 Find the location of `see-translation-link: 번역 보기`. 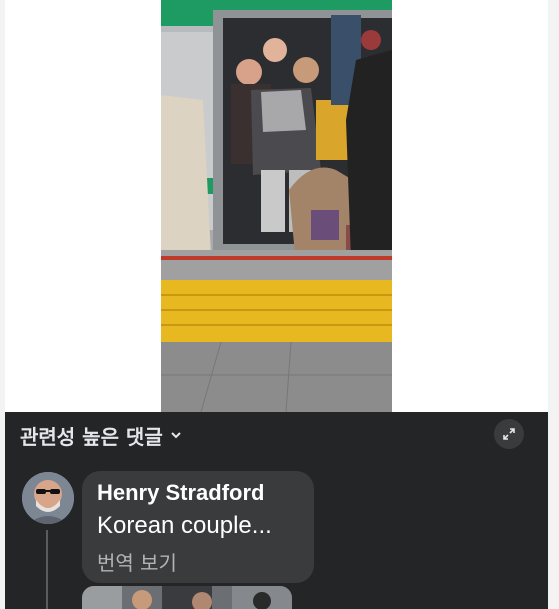

see-translation-link: 번역 보기 is located at coordinates (137, 561).